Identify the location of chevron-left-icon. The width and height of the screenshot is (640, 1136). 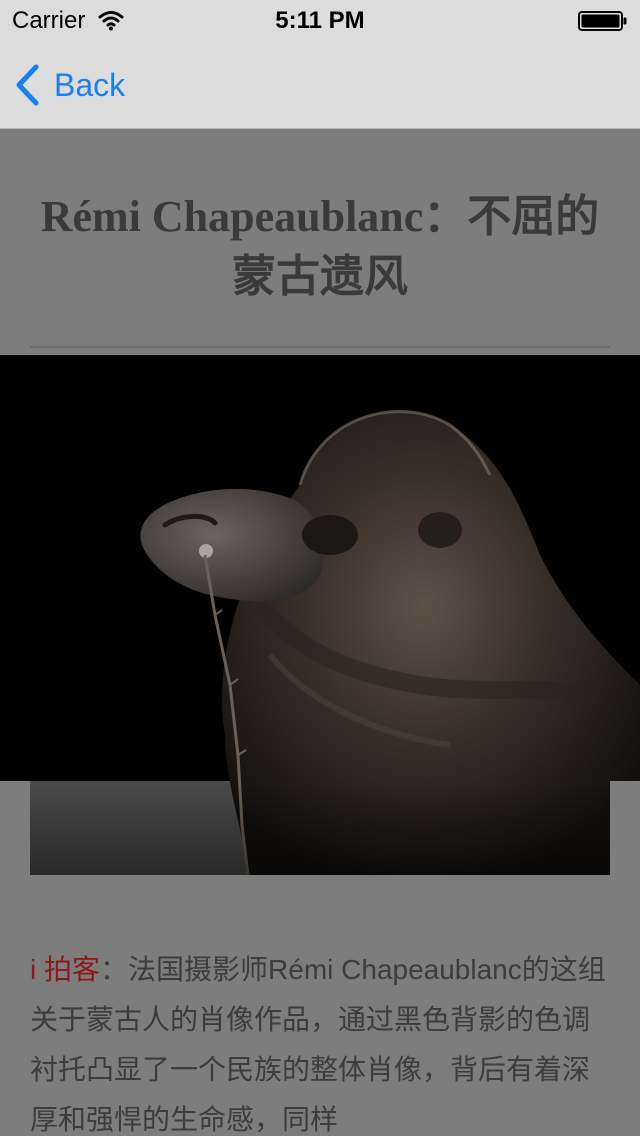
(27, 85).